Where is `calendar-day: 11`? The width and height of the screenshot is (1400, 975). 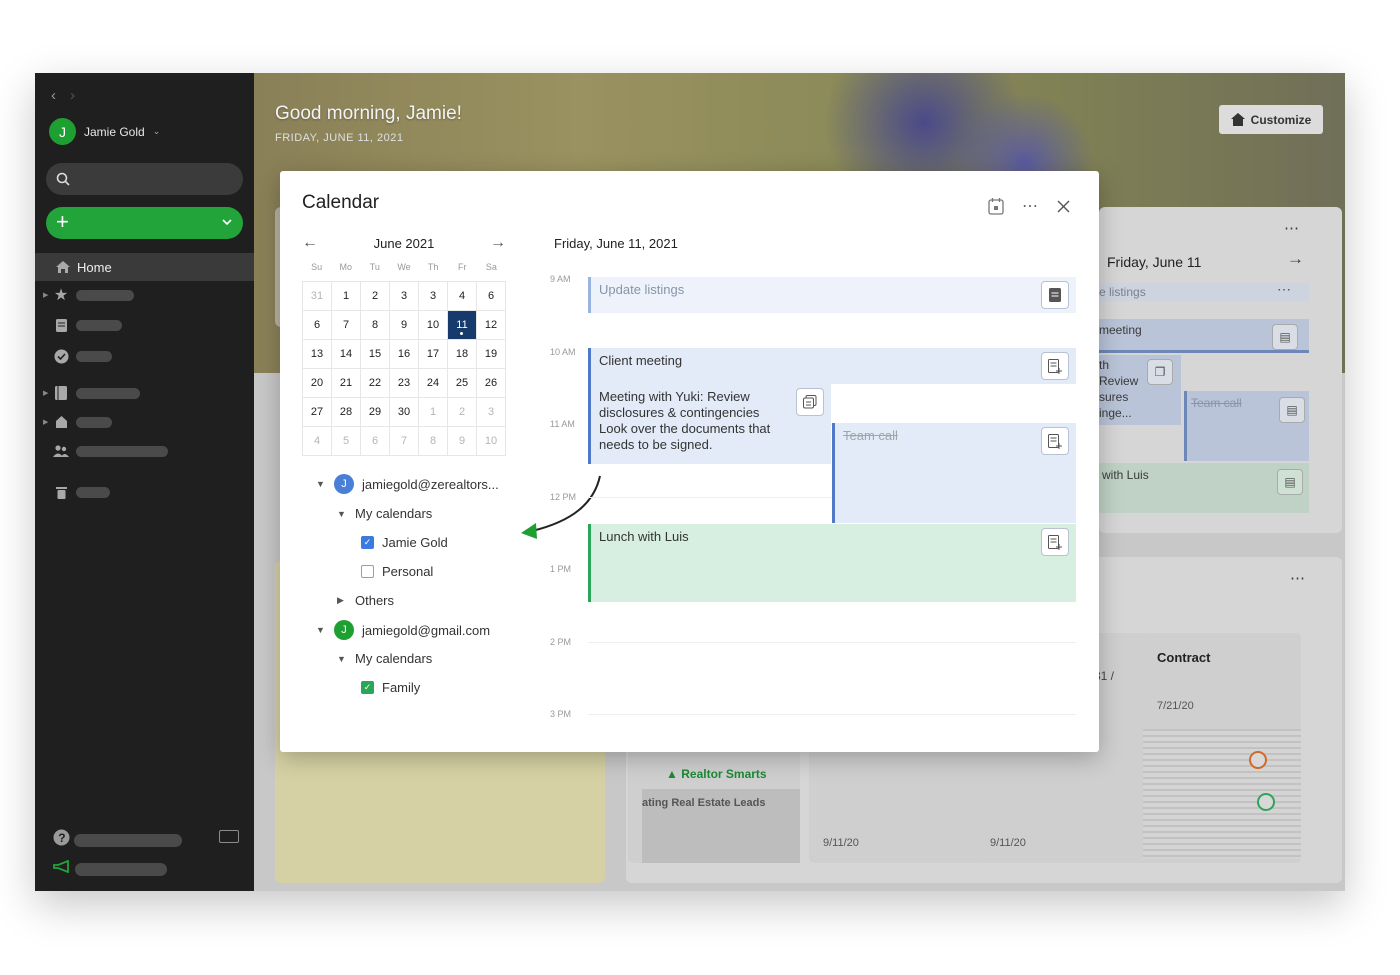
calendar-day: 11 is located at coordinates (462, 325).